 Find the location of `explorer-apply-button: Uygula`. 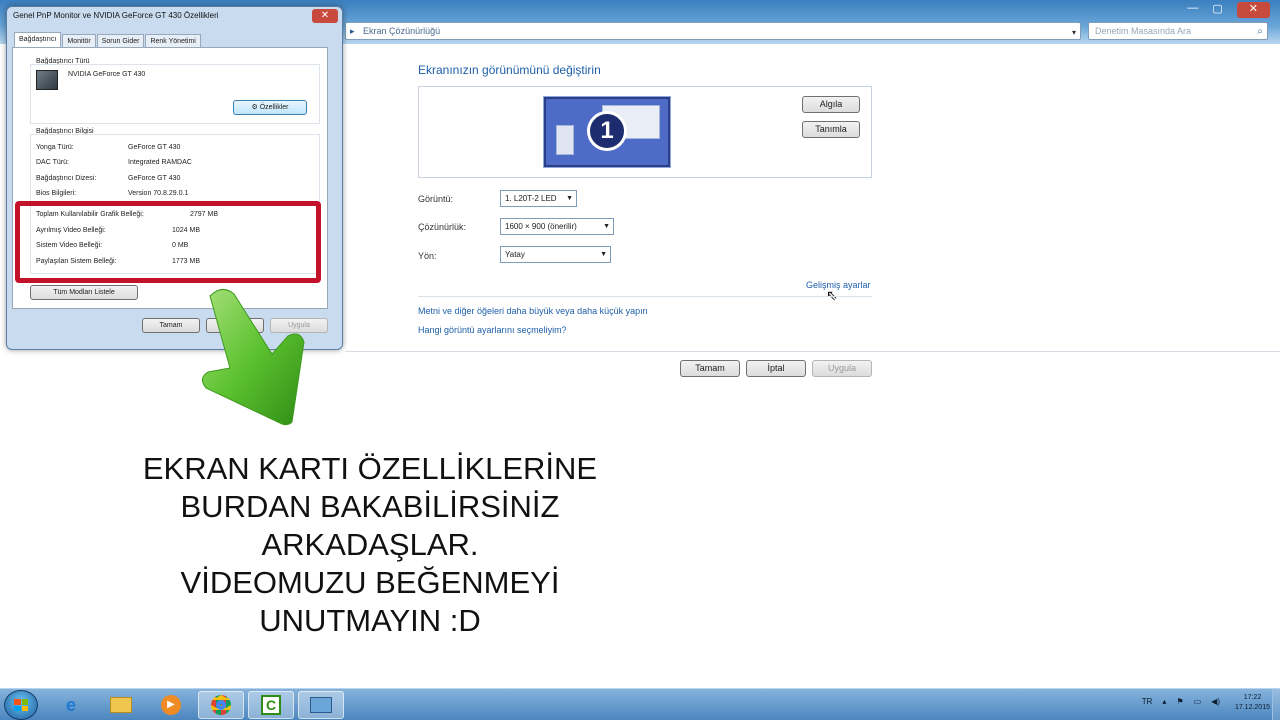

explorer-apply-button: Uygula is located at coordinates (842, 368).